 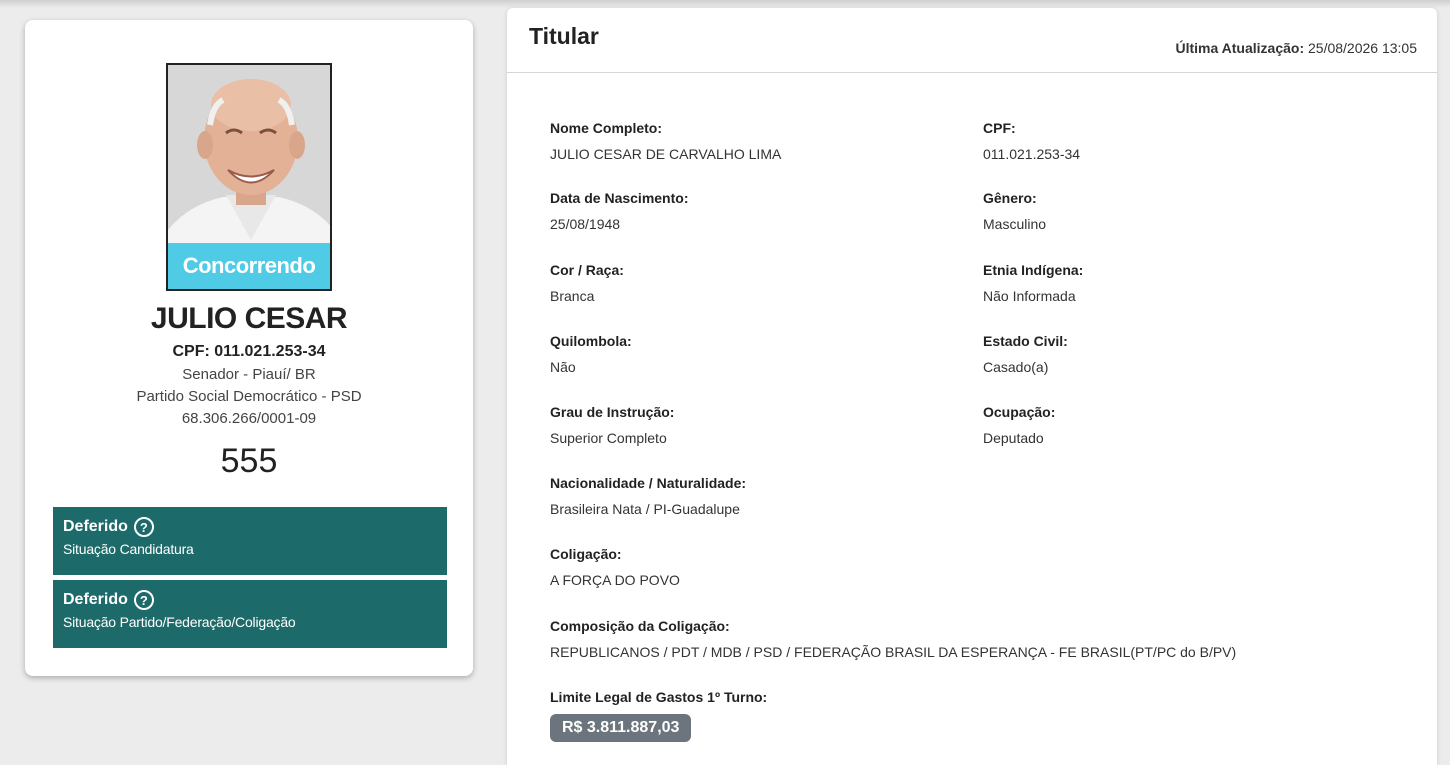 What do you see at coordinates (1019, 425) in the screenshot?
I see `field-ocupacao: Ocupação: Deputado` at bounding box center [1019, 425].